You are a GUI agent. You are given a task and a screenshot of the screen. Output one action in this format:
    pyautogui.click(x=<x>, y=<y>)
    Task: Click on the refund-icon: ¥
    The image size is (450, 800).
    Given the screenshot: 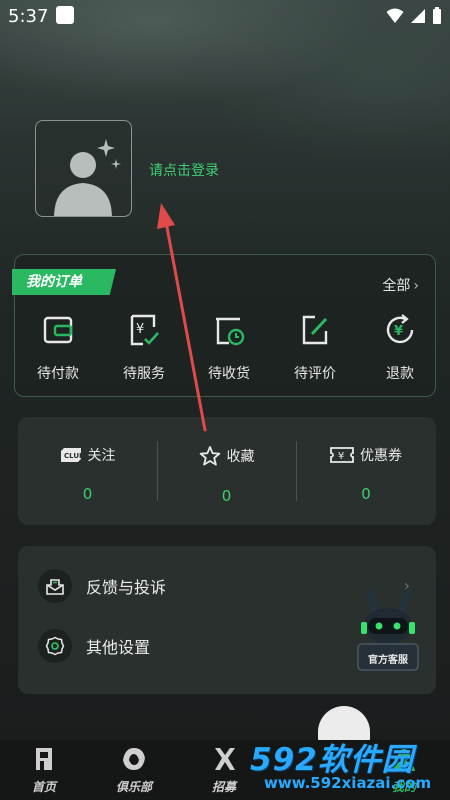 What is the action you would take?
    pyautogui.click(x=400, y=329)
    